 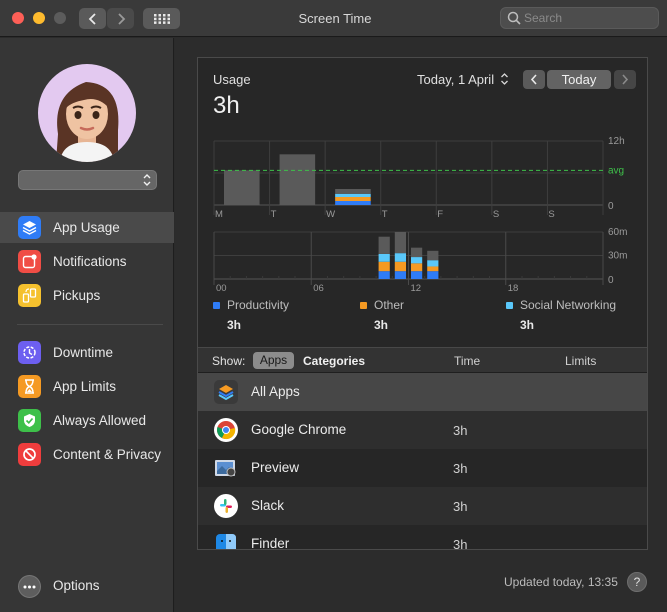 What do you see at coordinates (87, 295) in the screenshot?
I see `sidebar-item-pickups: Pickups` at bounding box center [87, 295].